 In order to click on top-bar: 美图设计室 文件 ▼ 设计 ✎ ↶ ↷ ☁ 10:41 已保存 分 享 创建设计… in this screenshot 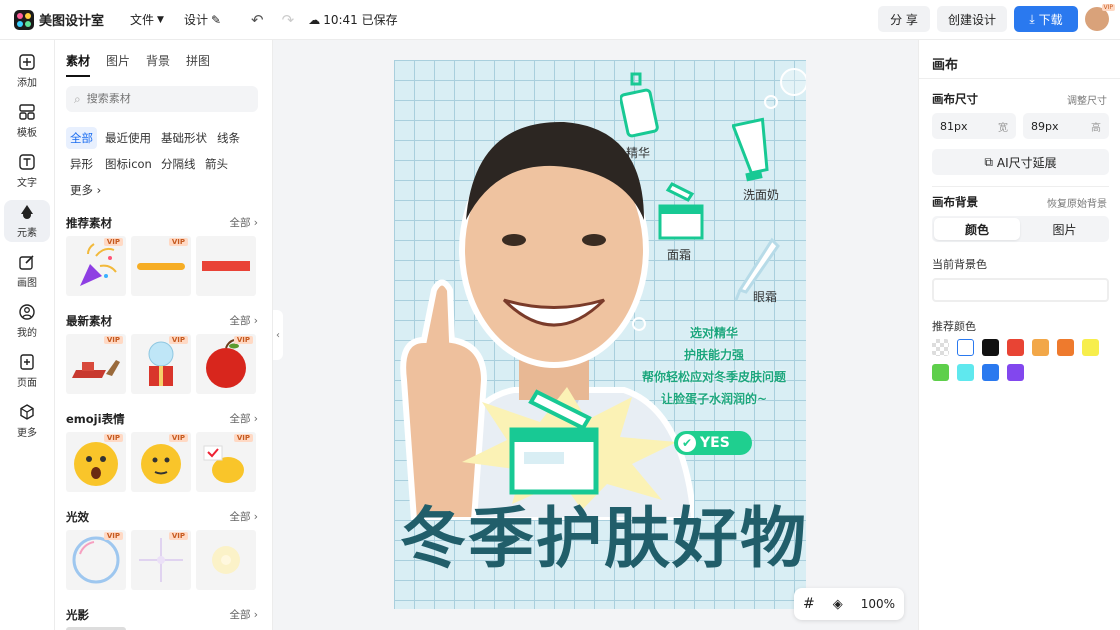, I will do `click(560, 20)`.